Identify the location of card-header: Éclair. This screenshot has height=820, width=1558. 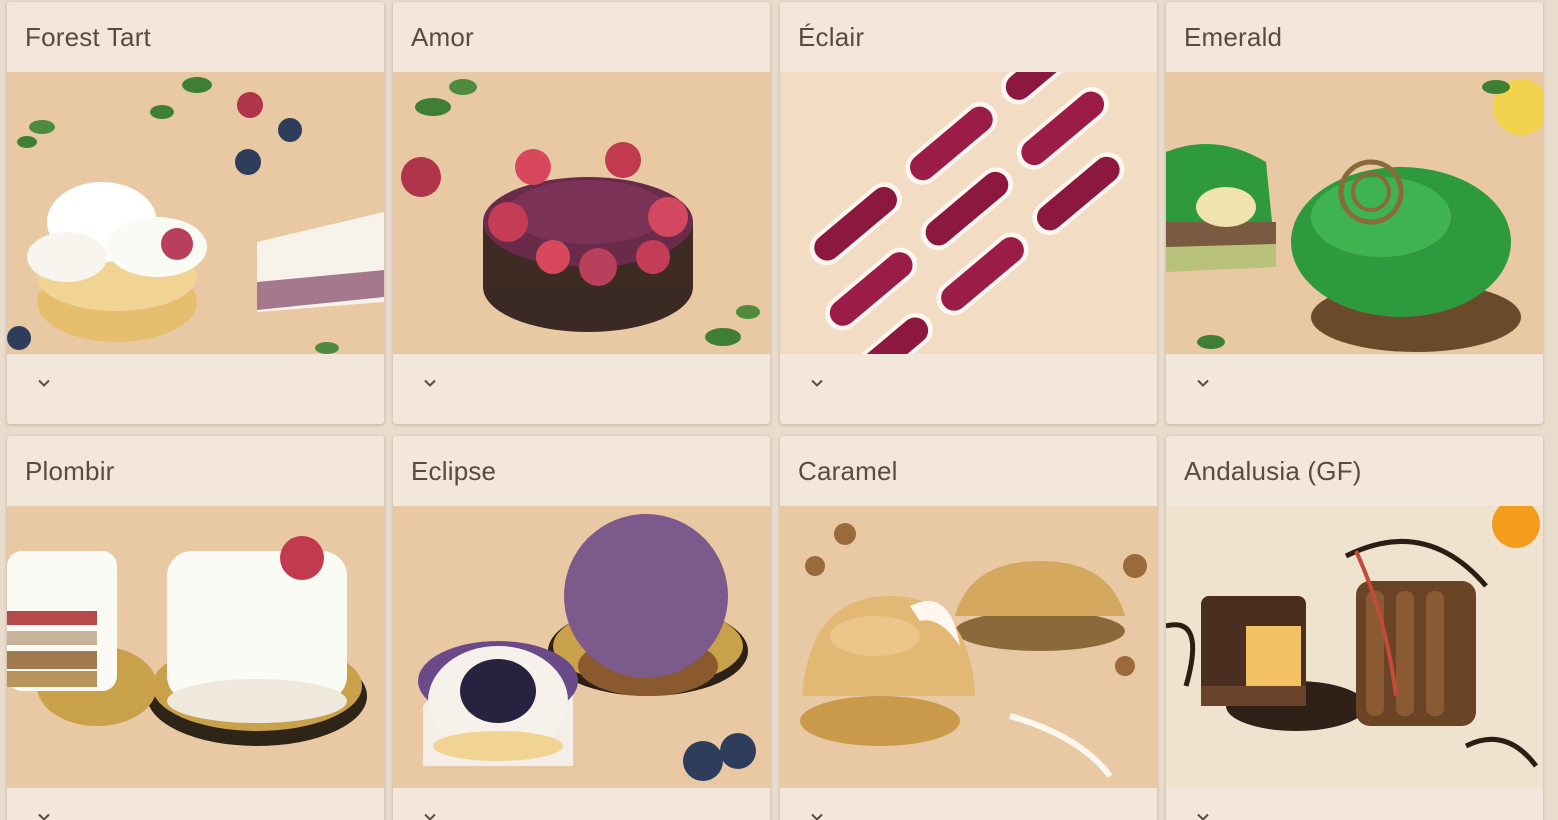
(968, 37).